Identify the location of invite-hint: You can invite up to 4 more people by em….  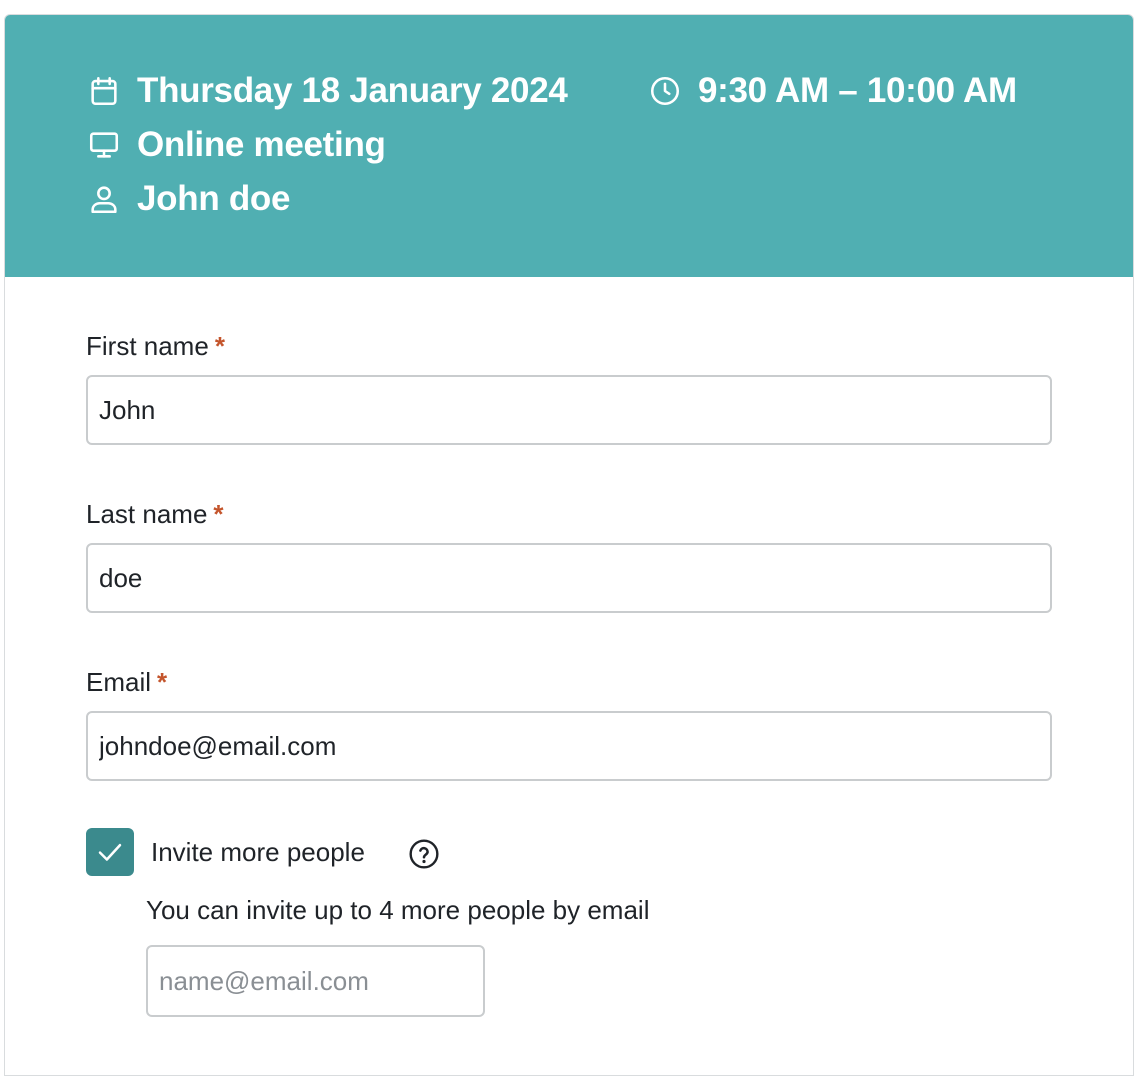
(398, 910).